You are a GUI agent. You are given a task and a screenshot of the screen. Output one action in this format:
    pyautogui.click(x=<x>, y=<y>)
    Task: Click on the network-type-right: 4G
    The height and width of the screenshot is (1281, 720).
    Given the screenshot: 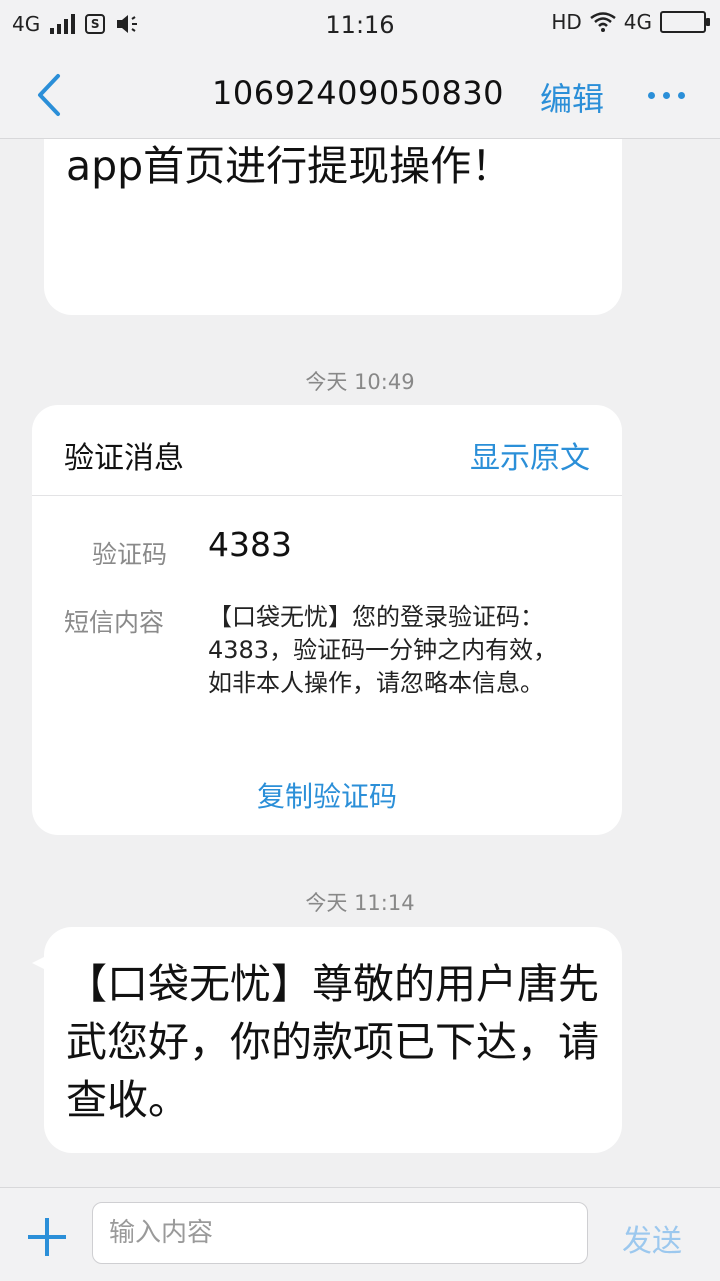 What is the action you would take?
    pyautogui.click(x=637, y=22)
    